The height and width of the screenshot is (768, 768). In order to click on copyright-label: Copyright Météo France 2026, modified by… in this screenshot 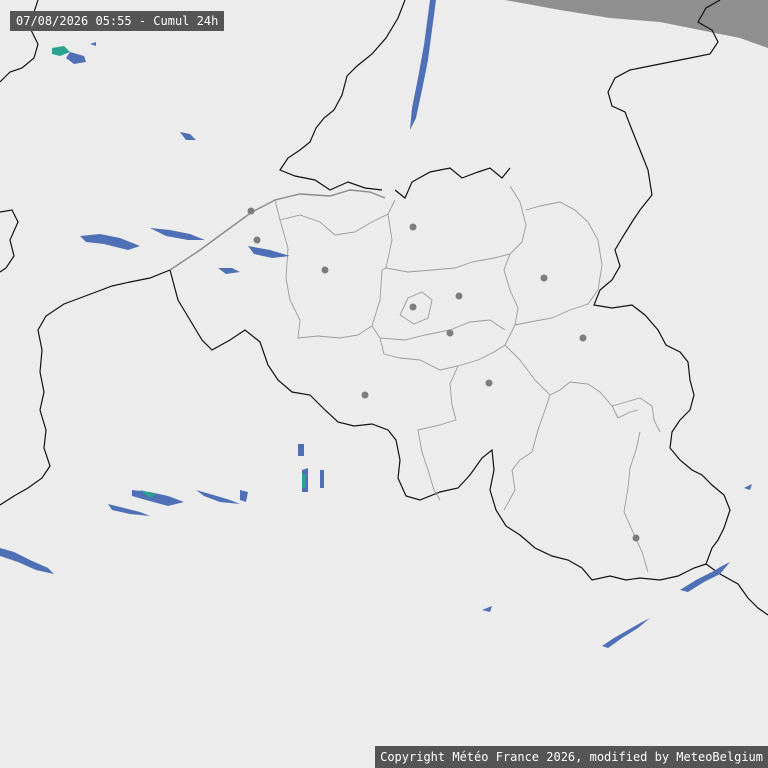, I will do `click(571, 757)`.